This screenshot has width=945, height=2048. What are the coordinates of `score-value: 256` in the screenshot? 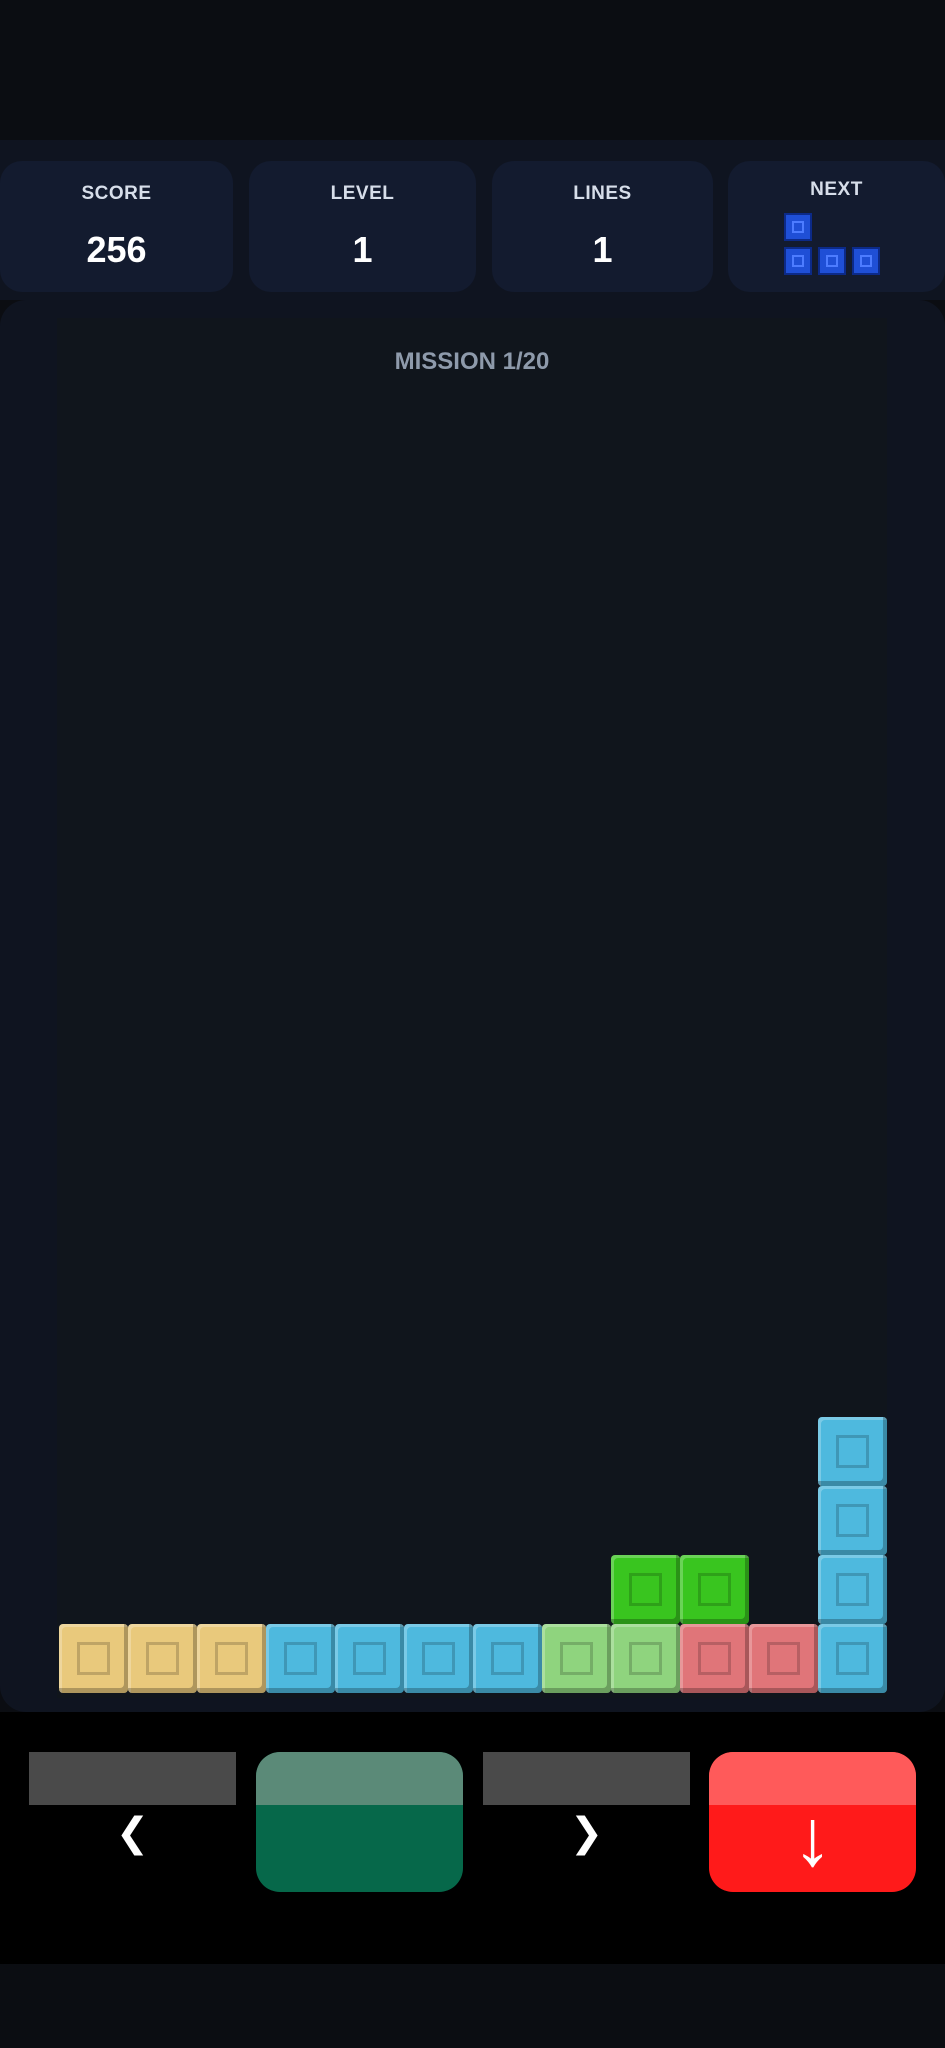 It's located at (116, 249).